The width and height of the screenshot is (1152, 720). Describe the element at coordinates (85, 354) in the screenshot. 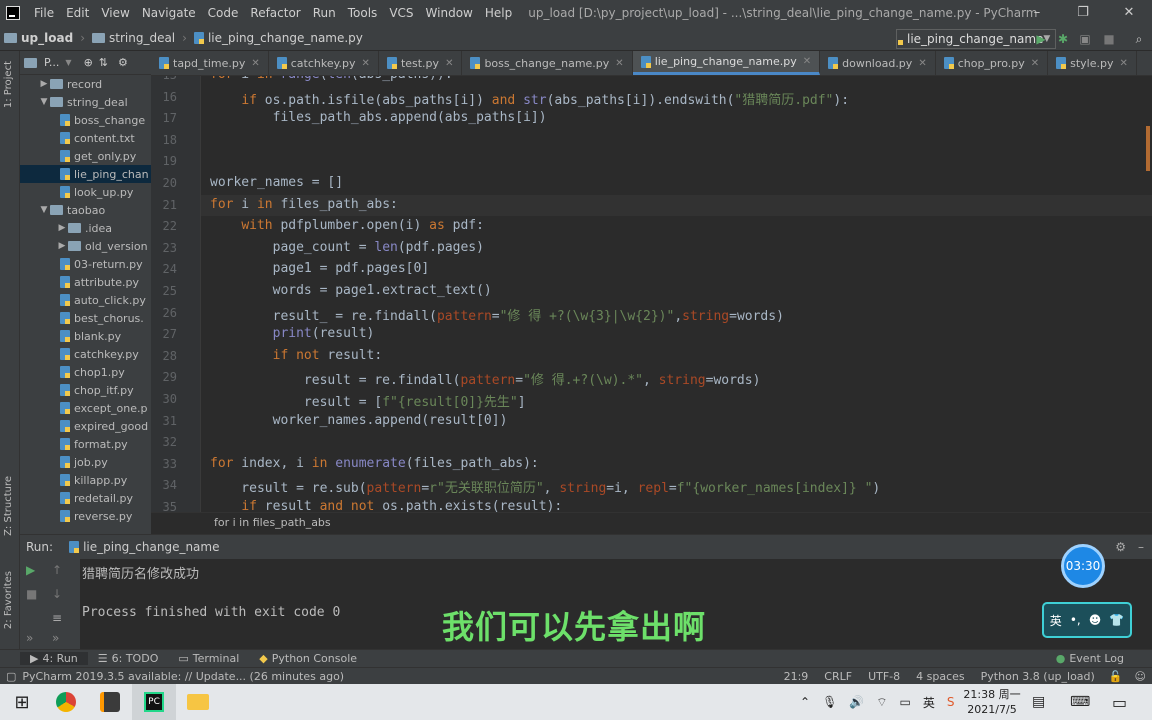

I see `tree-file: catchkey.py` at that location.